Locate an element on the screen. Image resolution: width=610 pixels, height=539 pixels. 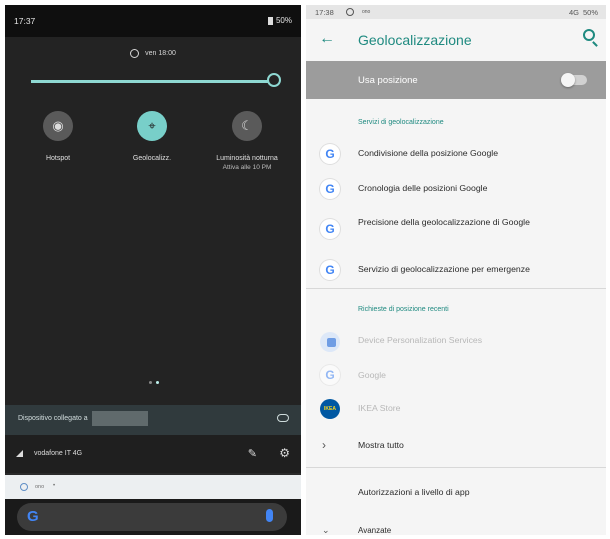
tile-location: ⌖ Geolocalizz. is located at coordinates (152, 137).